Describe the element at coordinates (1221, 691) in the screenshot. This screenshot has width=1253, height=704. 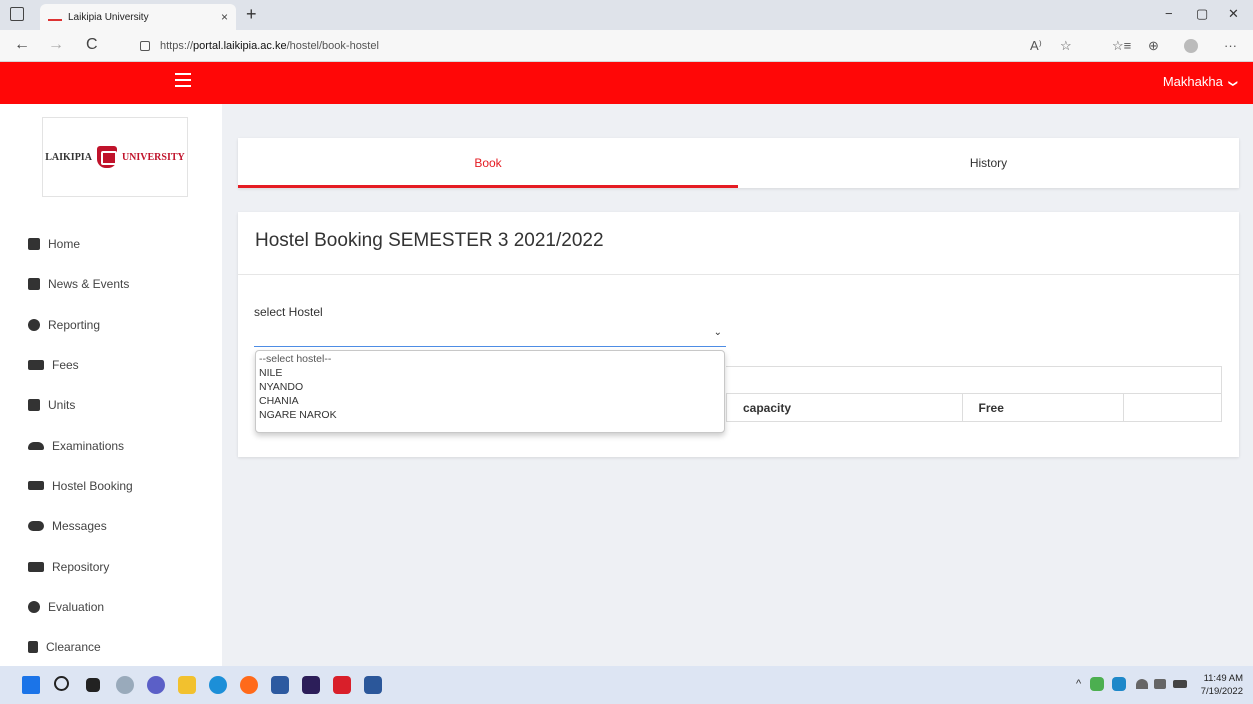
I see `clock-date: 7/19/2022` at that location.